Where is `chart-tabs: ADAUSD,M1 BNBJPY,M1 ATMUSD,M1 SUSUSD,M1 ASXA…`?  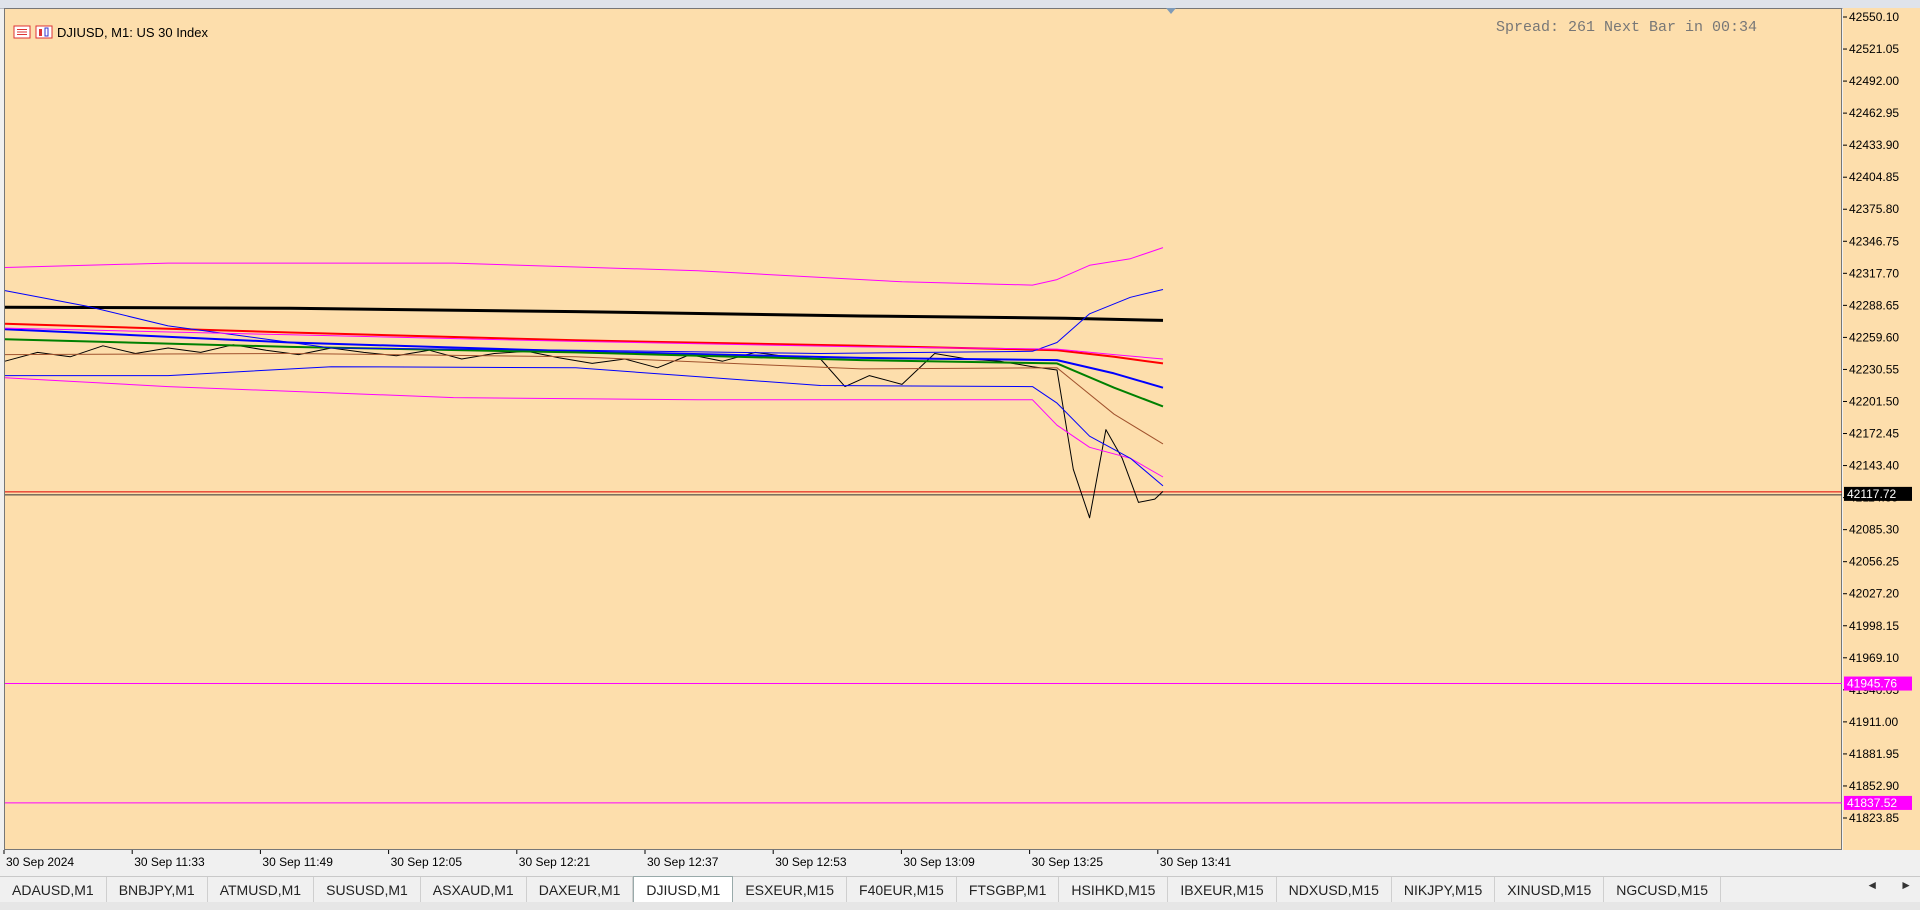
chart-tabs: ADAUSD,M1 BNBJPY,M1 ATMUSD,M1 SUSUSD,M1 ASXA… is located at coordinates (960, 889).